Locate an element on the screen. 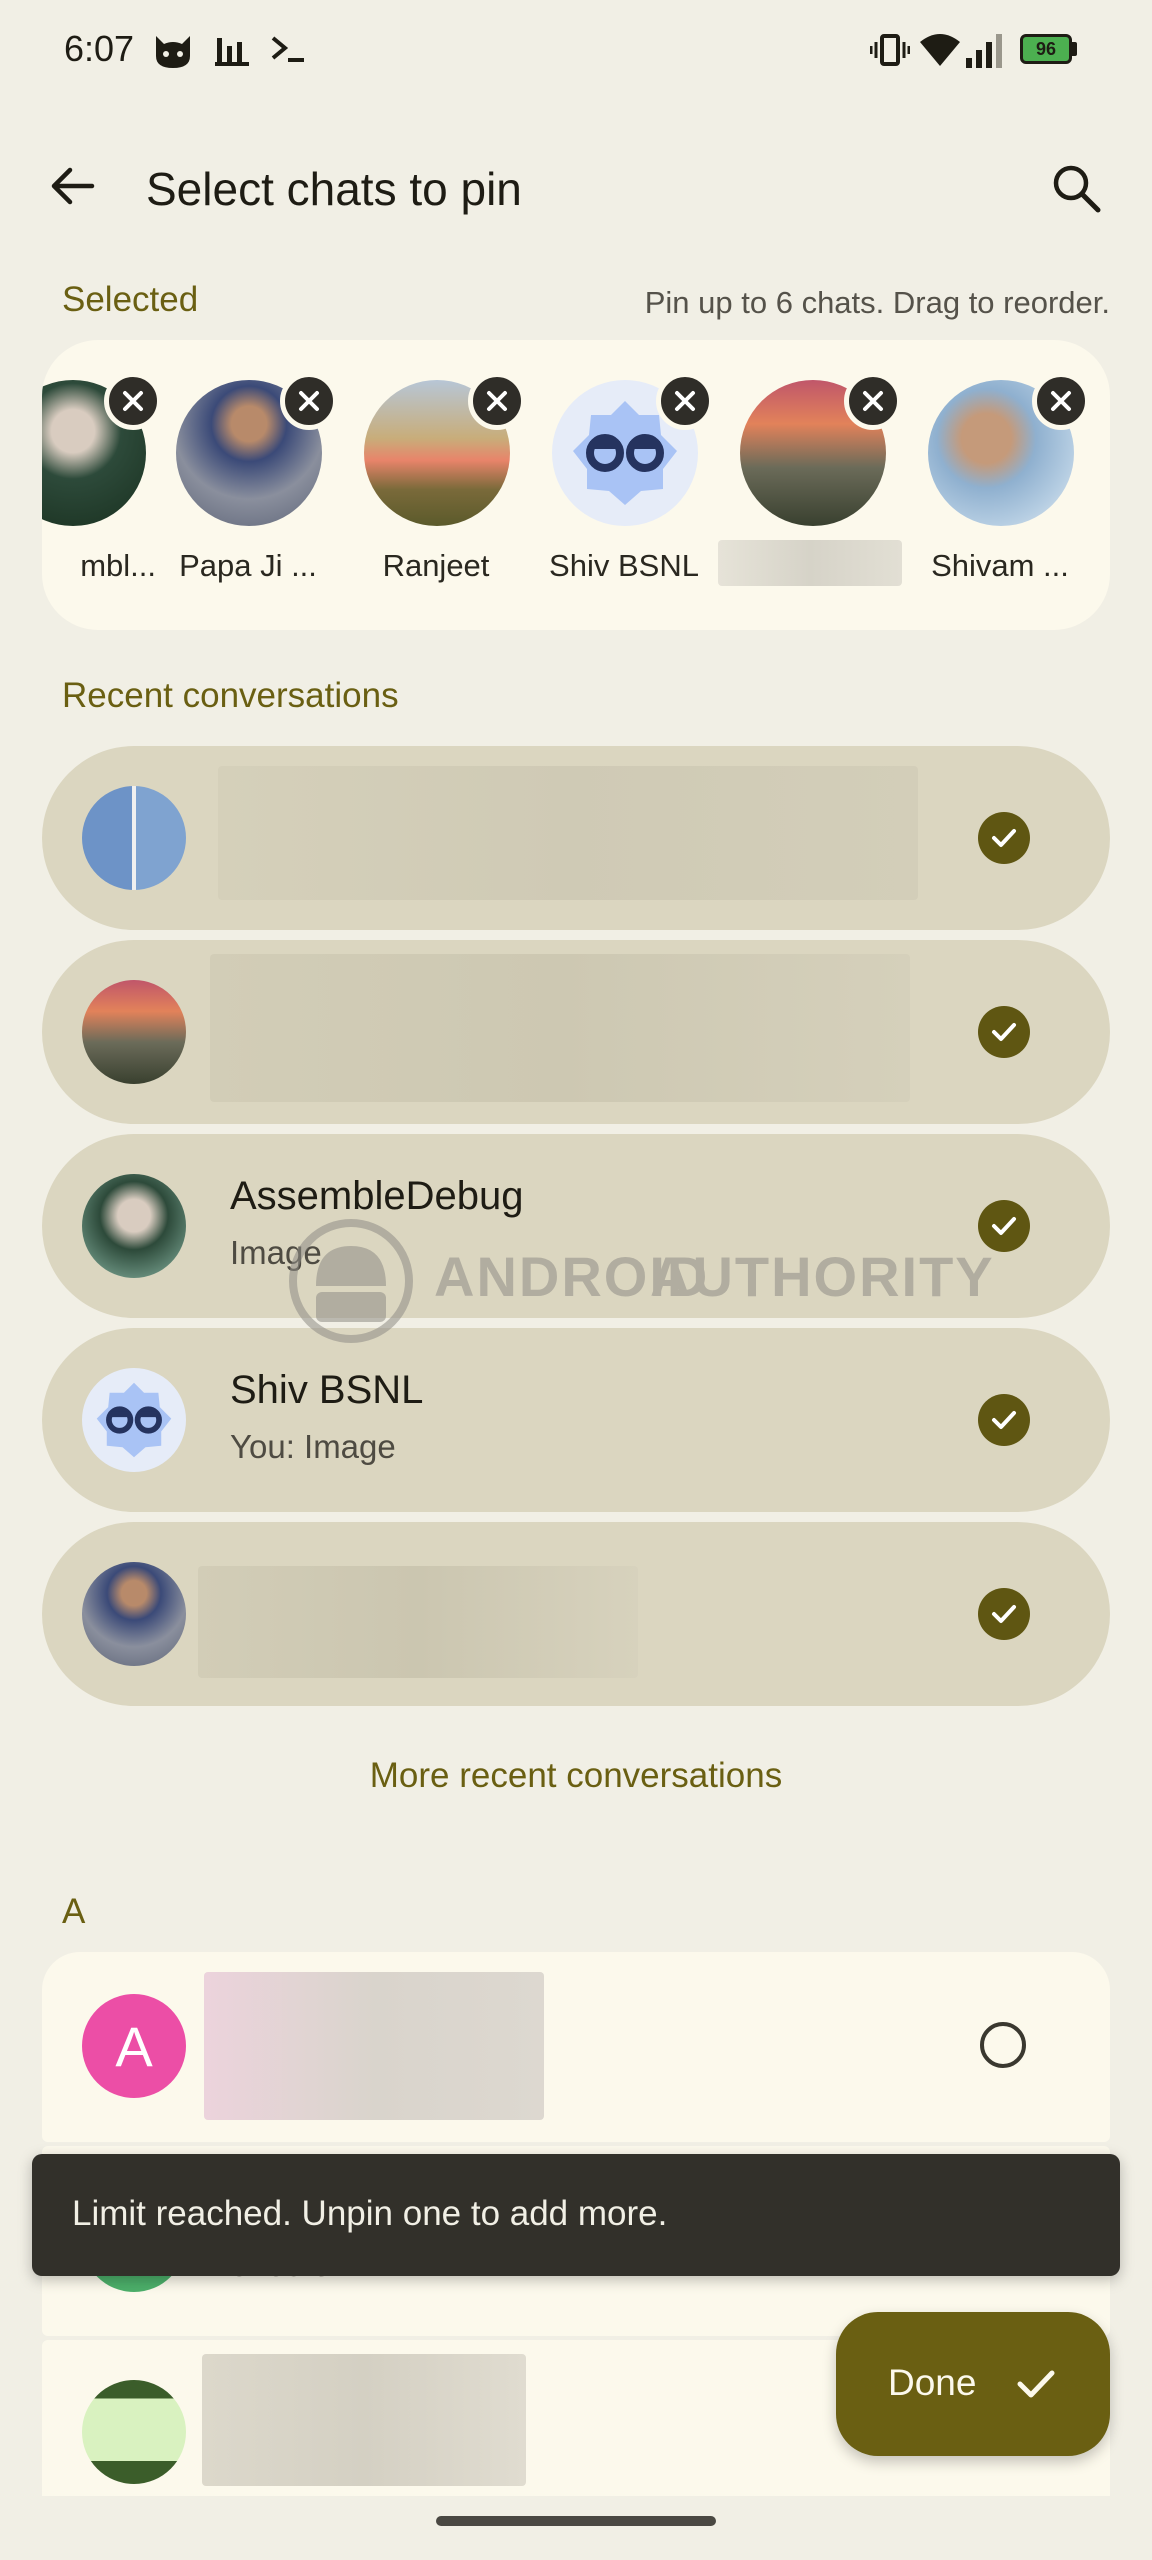 This screenshot has width=1152, height=2560. selected-hint: Pin up to 6 chats. Drag to reorder. is located at coordinates (877, 302).